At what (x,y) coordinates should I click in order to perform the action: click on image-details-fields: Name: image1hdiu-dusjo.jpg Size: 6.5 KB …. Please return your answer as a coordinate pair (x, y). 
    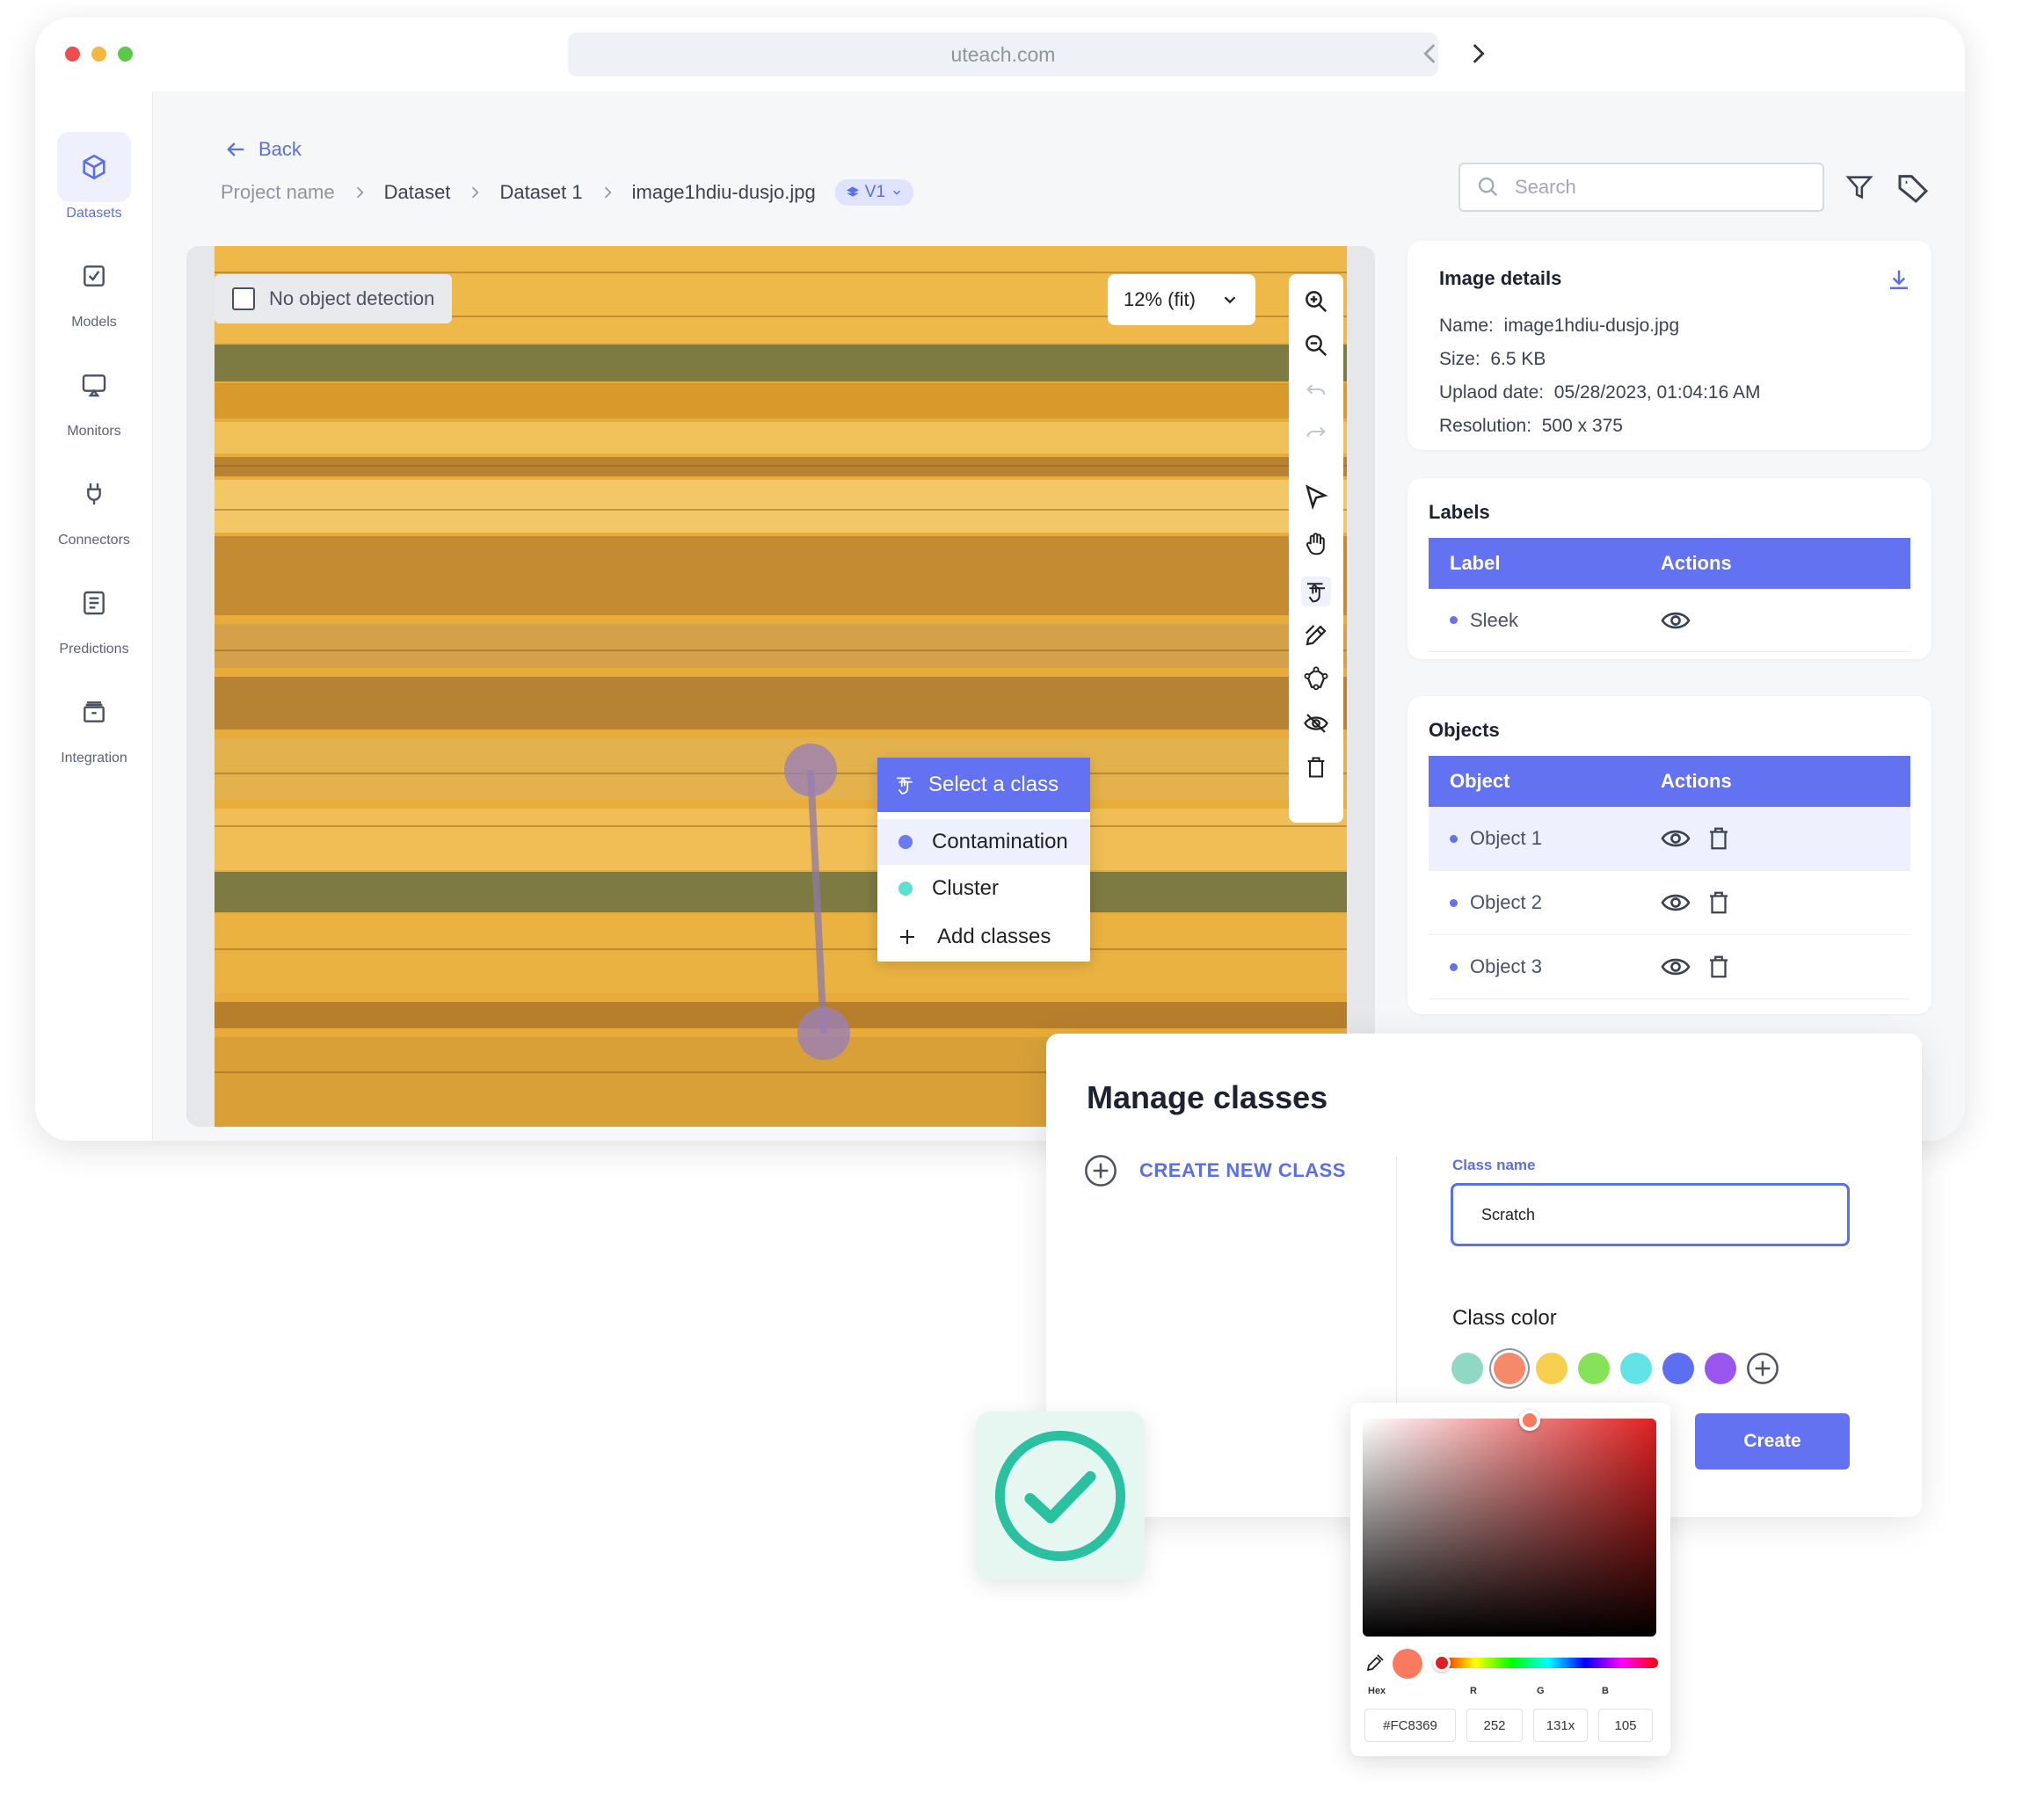
    Looking at the image, I should click on (1670, 376).